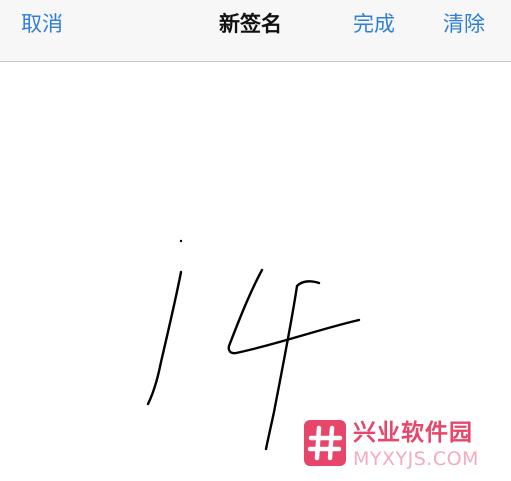  What do you see at coordinates (416, 459) in the screenshot?
I see `watermark-domain: MYXYJS.COM` at bounding box center [416, 459].